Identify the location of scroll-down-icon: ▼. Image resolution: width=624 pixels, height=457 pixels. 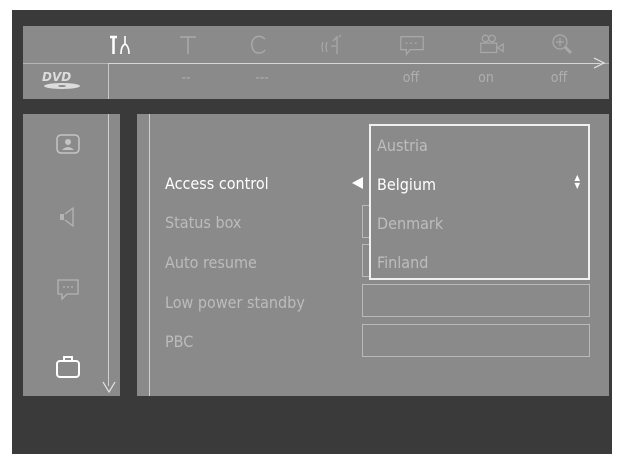
(577, 186).